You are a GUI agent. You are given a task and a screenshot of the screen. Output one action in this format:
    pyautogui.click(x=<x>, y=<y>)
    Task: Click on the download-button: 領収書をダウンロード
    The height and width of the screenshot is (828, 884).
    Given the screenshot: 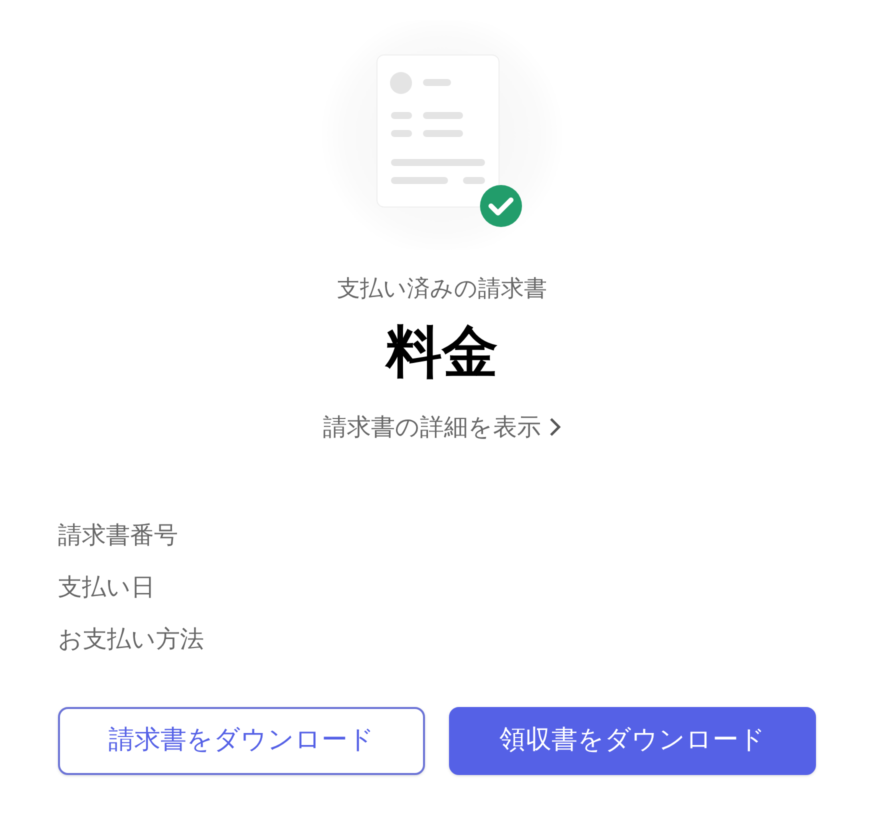 What is the action you would take?
    pyautogui.click(x=632, y=740)
    